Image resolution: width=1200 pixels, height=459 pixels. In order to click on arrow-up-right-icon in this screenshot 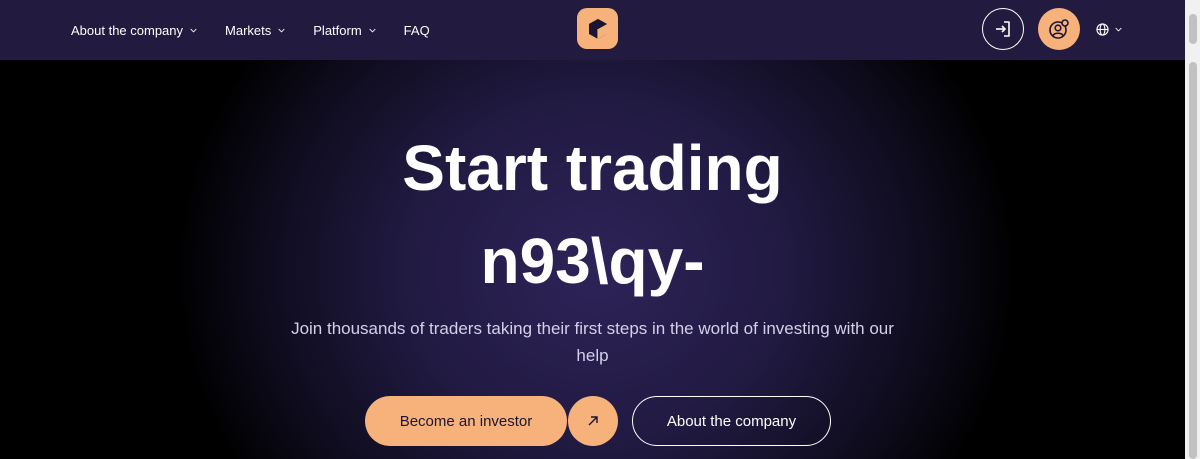, I will do `click(593, 421)`.